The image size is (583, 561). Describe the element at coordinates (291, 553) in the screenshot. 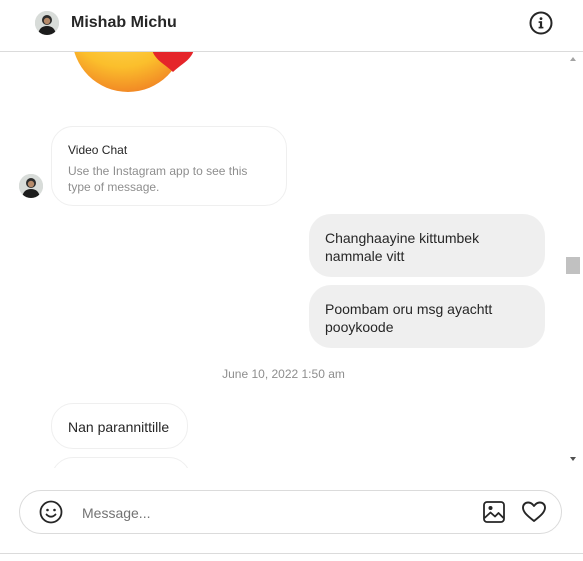

I see `bottom-divider` at that location.